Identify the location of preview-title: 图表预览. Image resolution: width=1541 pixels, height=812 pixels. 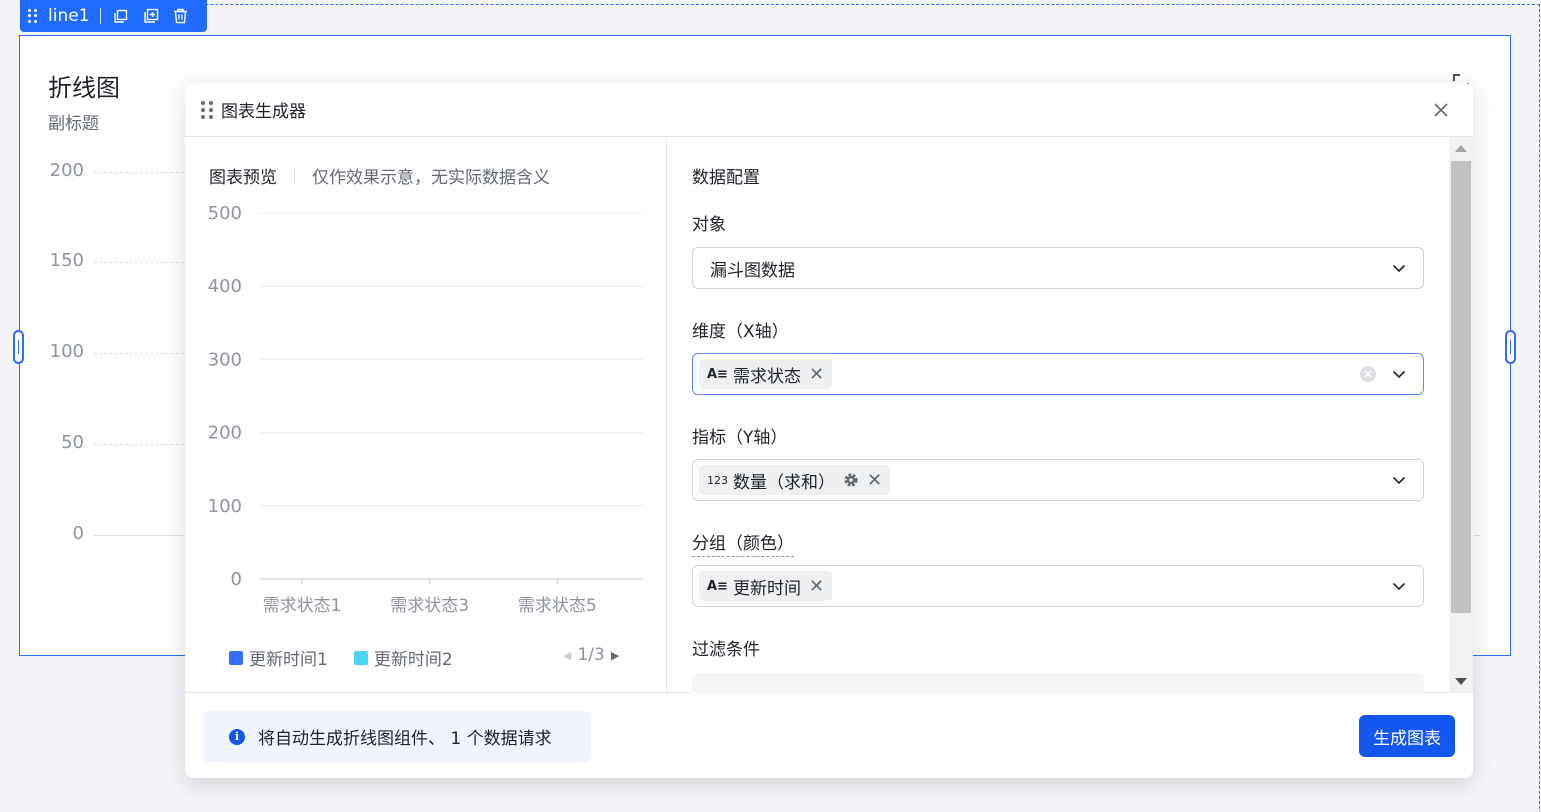
(243, 178).